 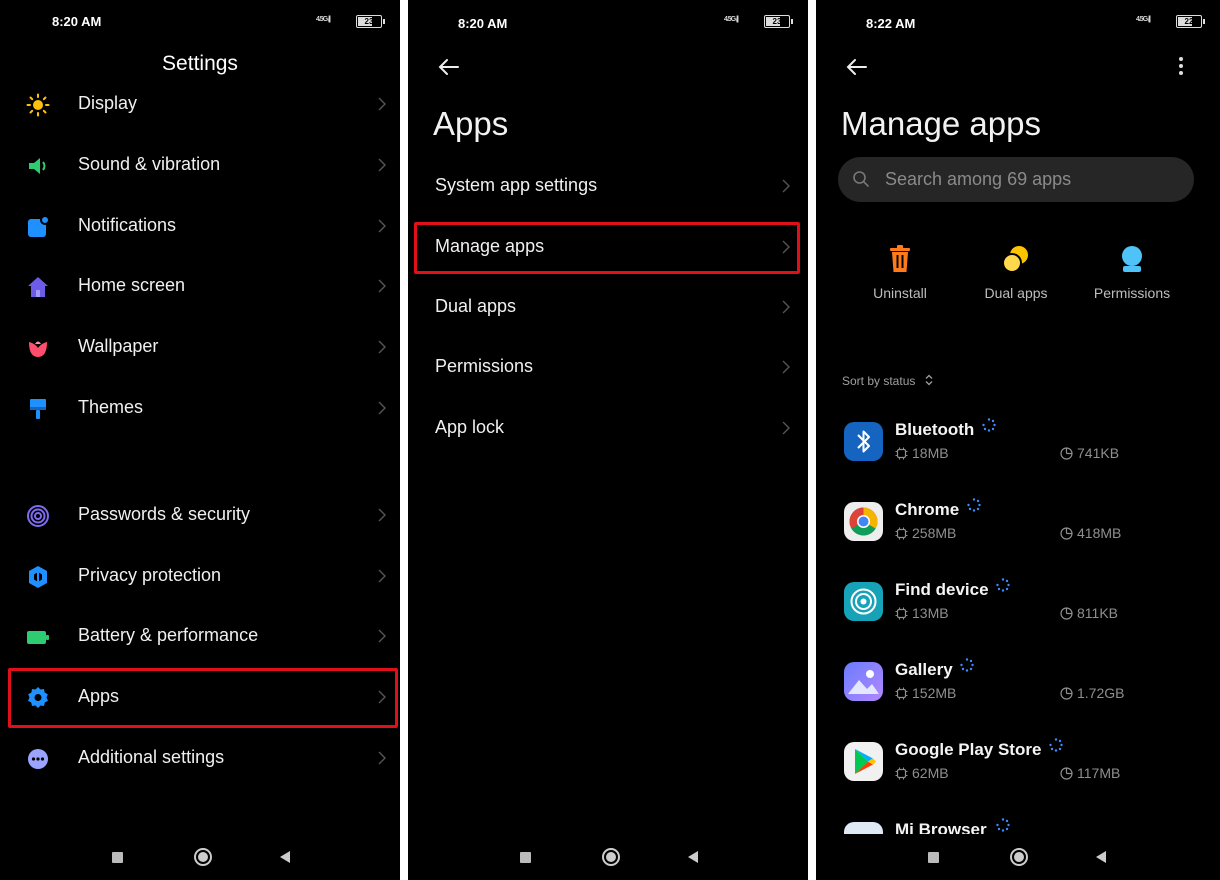 I want to click on uninstall-button: Uninstall, so click(x=900, y=272).